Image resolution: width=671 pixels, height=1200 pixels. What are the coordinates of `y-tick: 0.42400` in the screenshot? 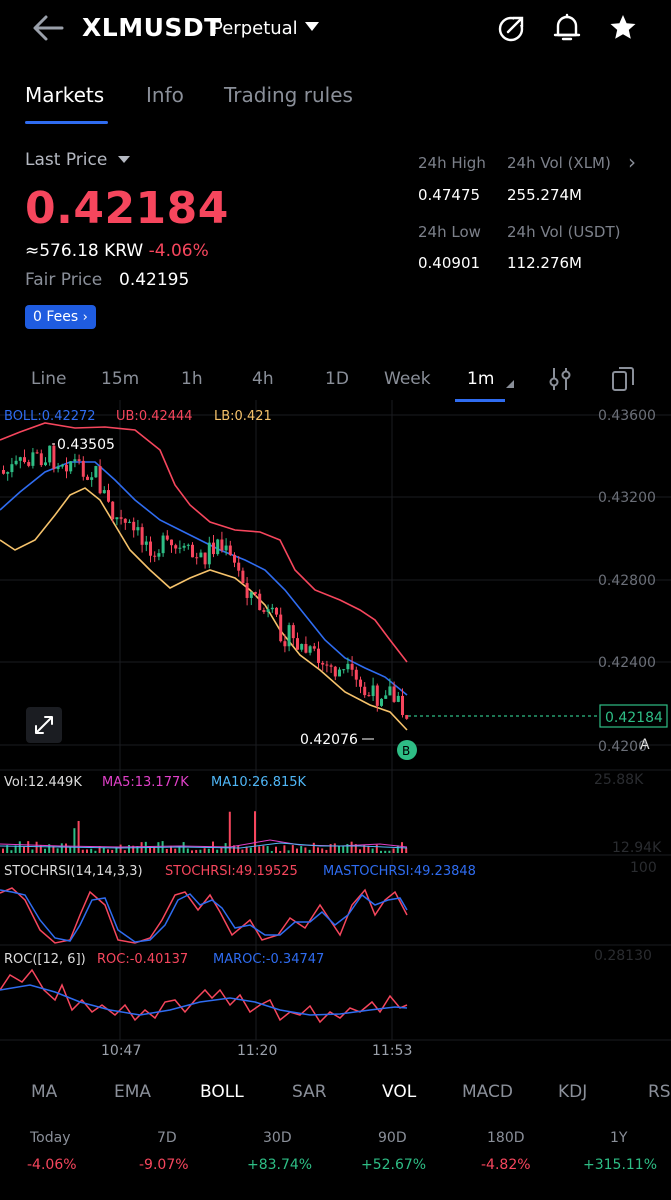 It's located at (627, 663).